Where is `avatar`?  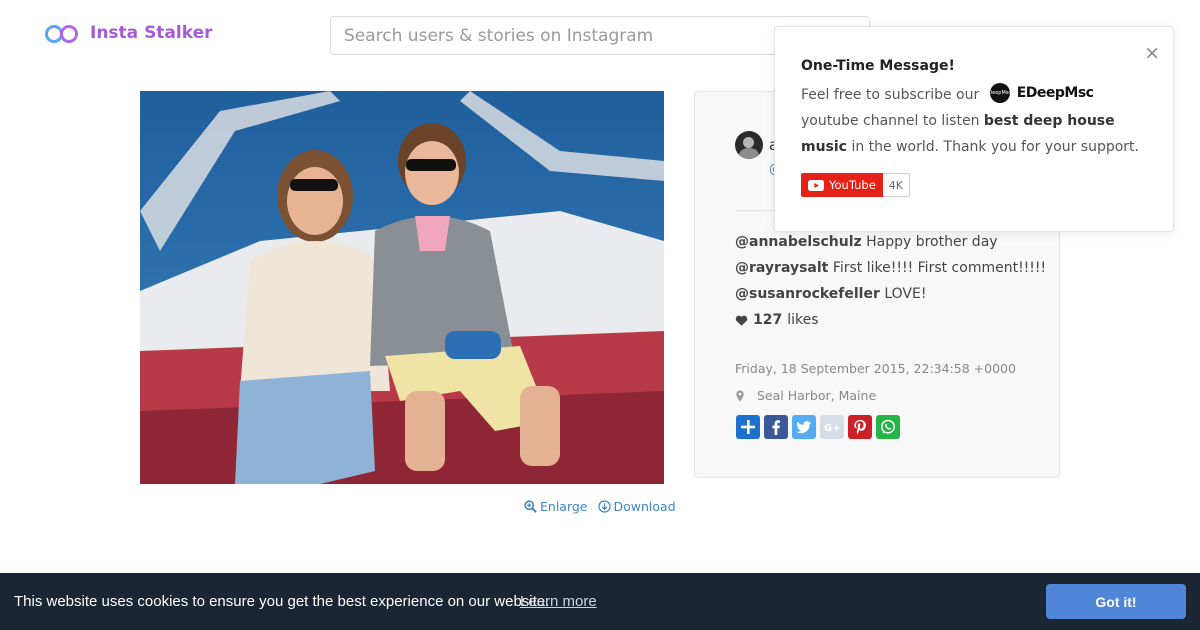 avatar is located at coordinates (749, 145).